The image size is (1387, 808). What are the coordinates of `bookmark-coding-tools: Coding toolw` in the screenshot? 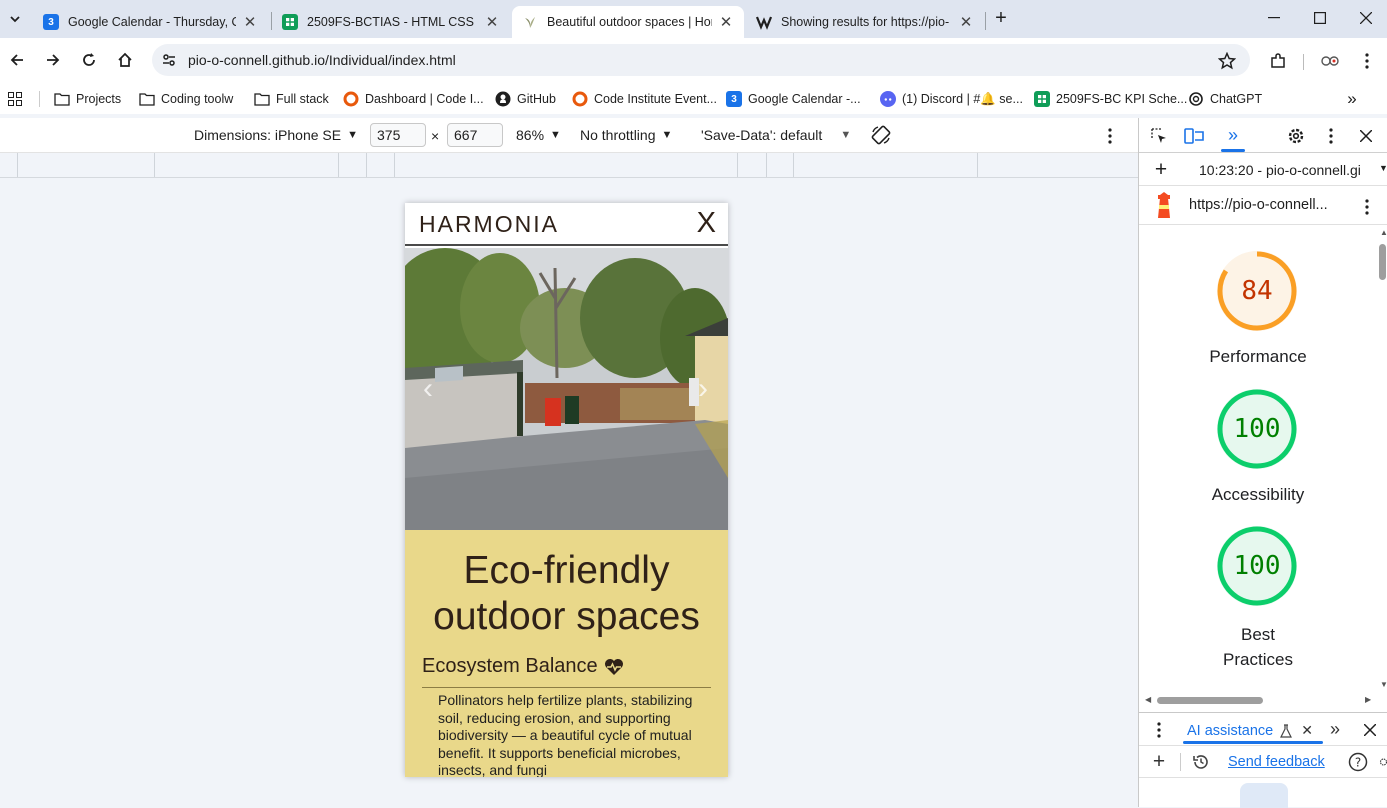 It's located at (186, 99).